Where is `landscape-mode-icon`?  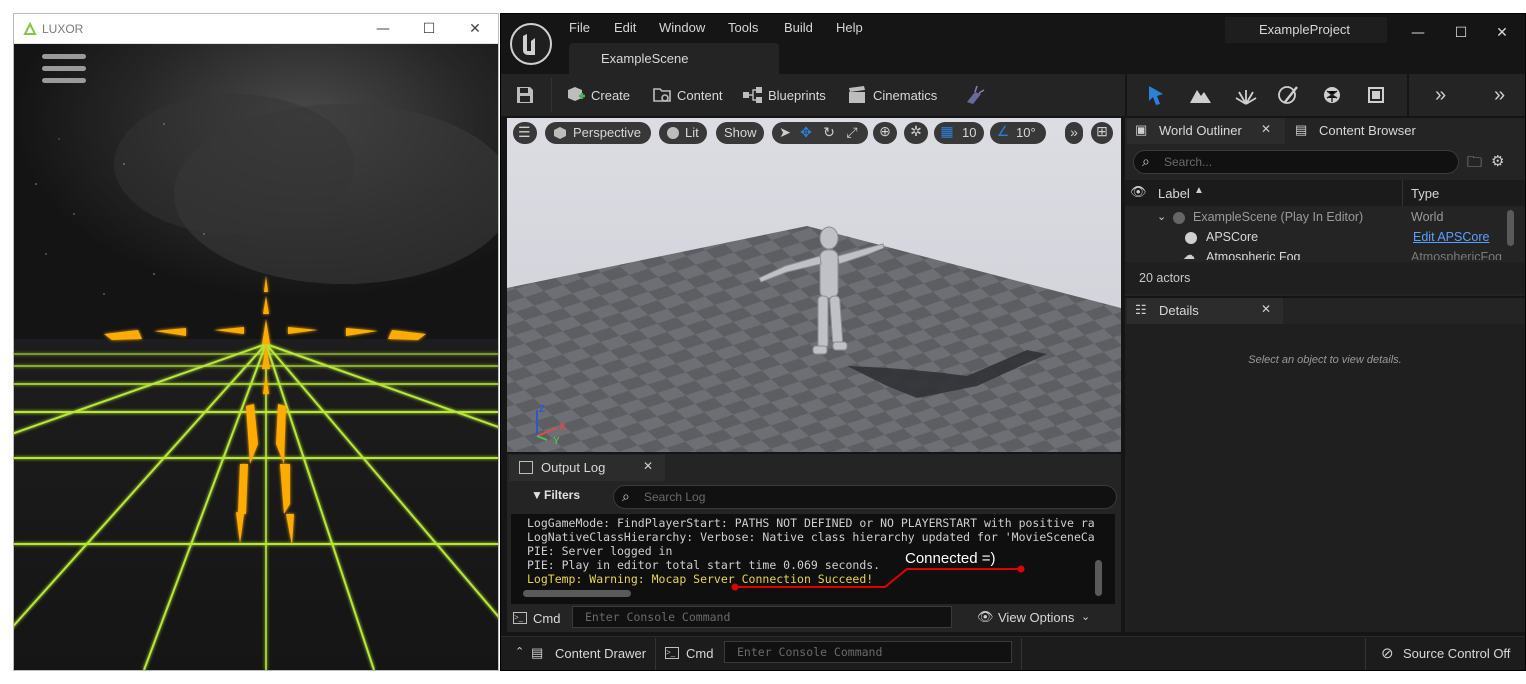 landscape-mode-icon is located at coordinates (1201, 95).